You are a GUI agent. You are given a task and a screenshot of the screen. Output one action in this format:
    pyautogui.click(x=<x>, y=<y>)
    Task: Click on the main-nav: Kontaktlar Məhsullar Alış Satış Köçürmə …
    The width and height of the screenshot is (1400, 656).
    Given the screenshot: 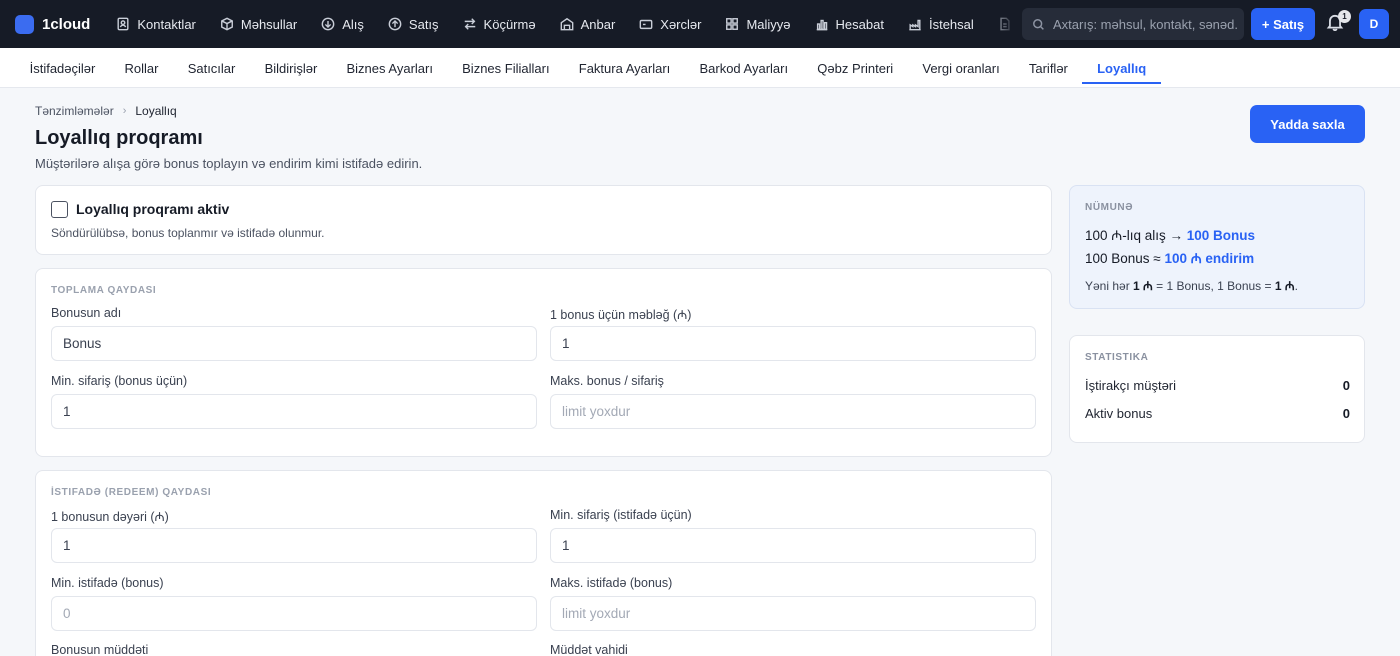 What is the action you would take?
    pyautogui.click(x=563, y=24)
    